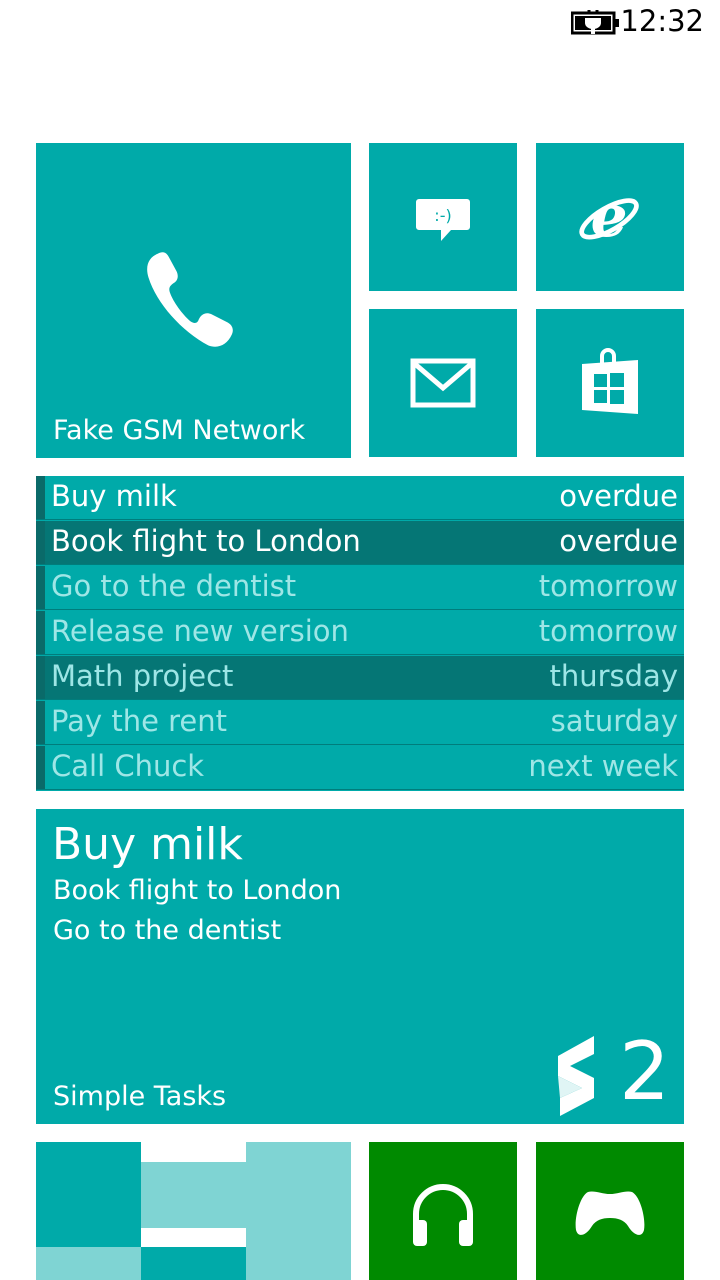  Describe the element at coordinates (114, 496) in the screenshot. I see `task-title: Buy milk` at that location.